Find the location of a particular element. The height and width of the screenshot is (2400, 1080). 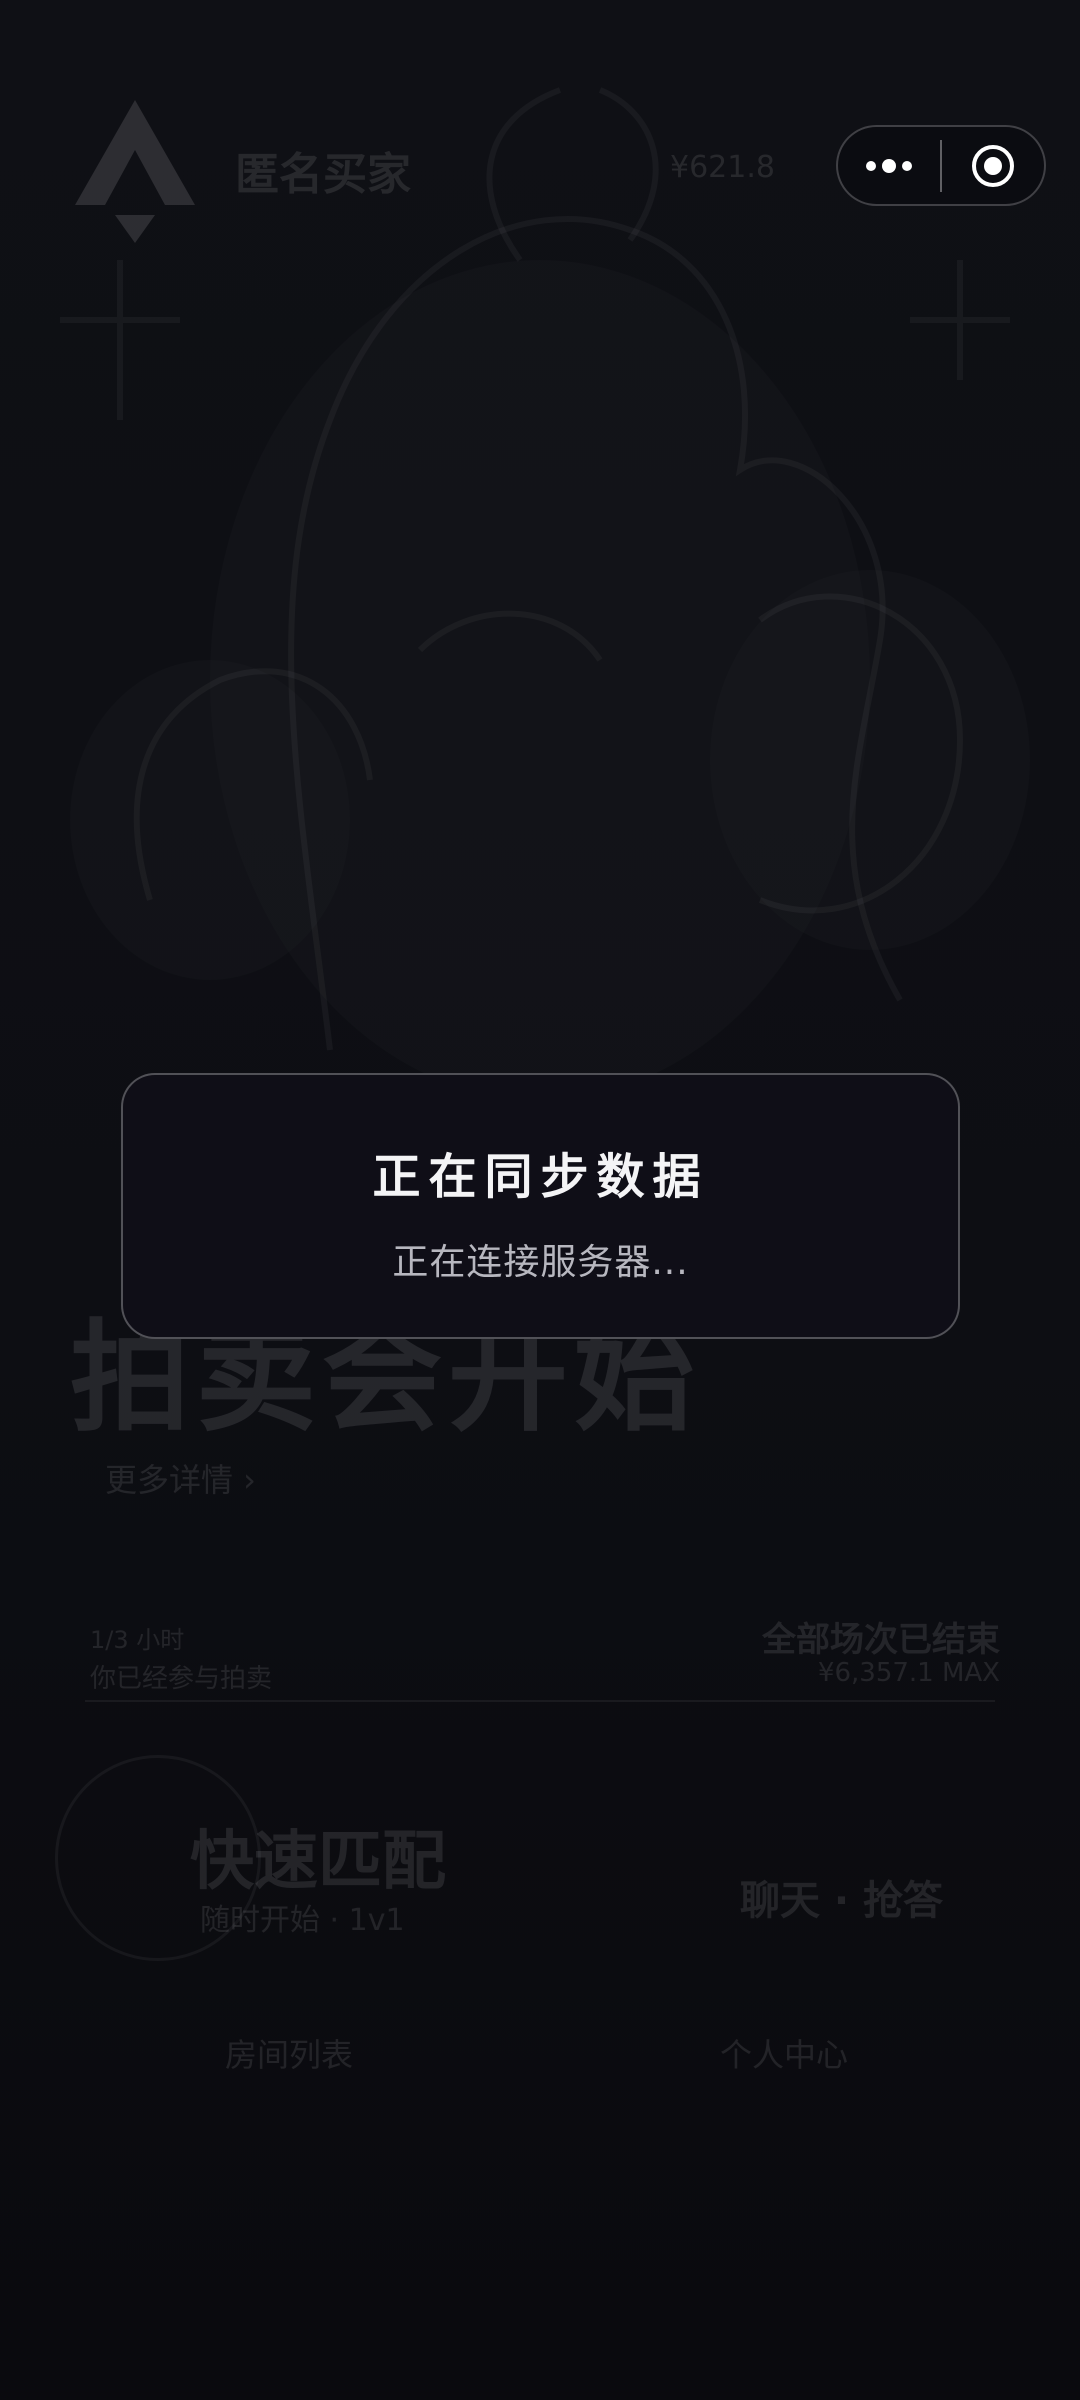

header-balance: ¥621.8 is located at coordinates (722, 167).